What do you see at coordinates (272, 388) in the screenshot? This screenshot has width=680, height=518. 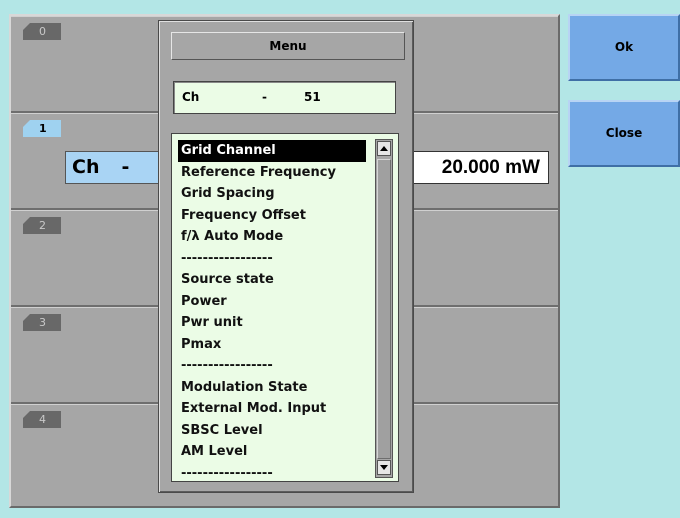 I see `menu-list-item: Modulation State` at bounding box center [272, 388].